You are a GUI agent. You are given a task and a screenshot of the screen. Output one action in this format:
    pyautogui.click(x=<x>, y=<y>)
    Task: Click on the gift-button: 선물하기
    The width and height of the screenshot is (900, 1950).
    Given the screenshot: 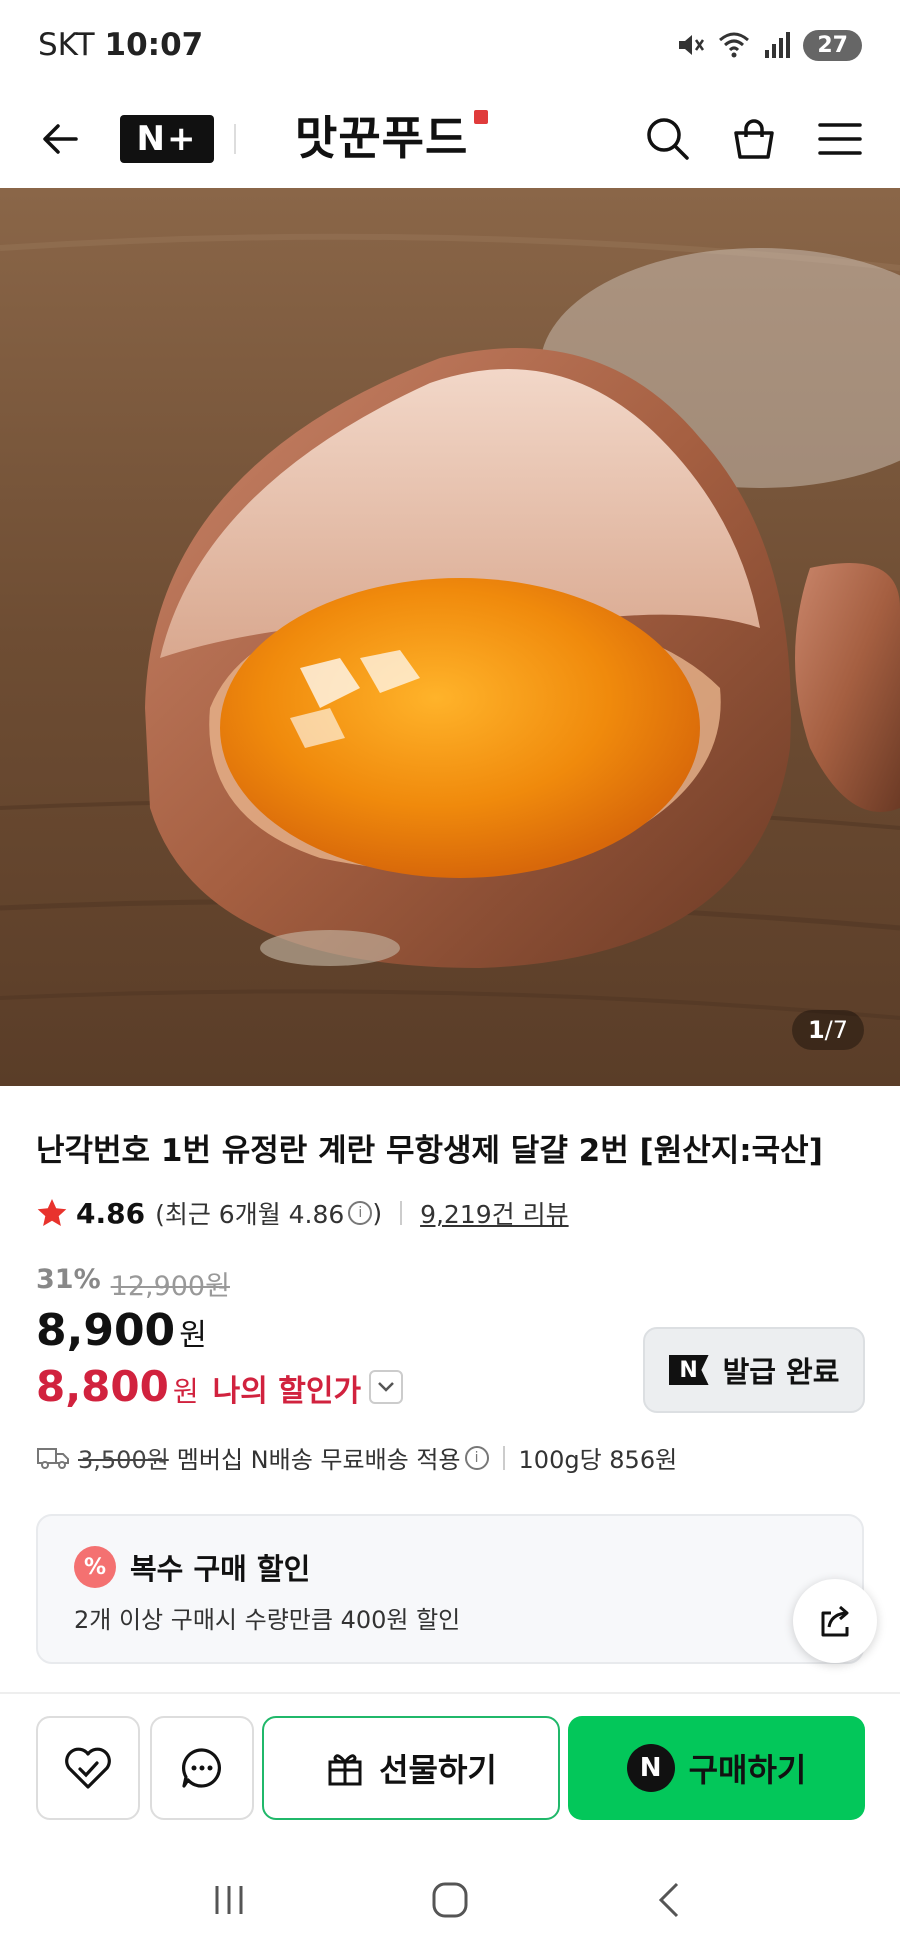 What is the action you would take?
    pyautogui.click(x=411, y=1768)
    